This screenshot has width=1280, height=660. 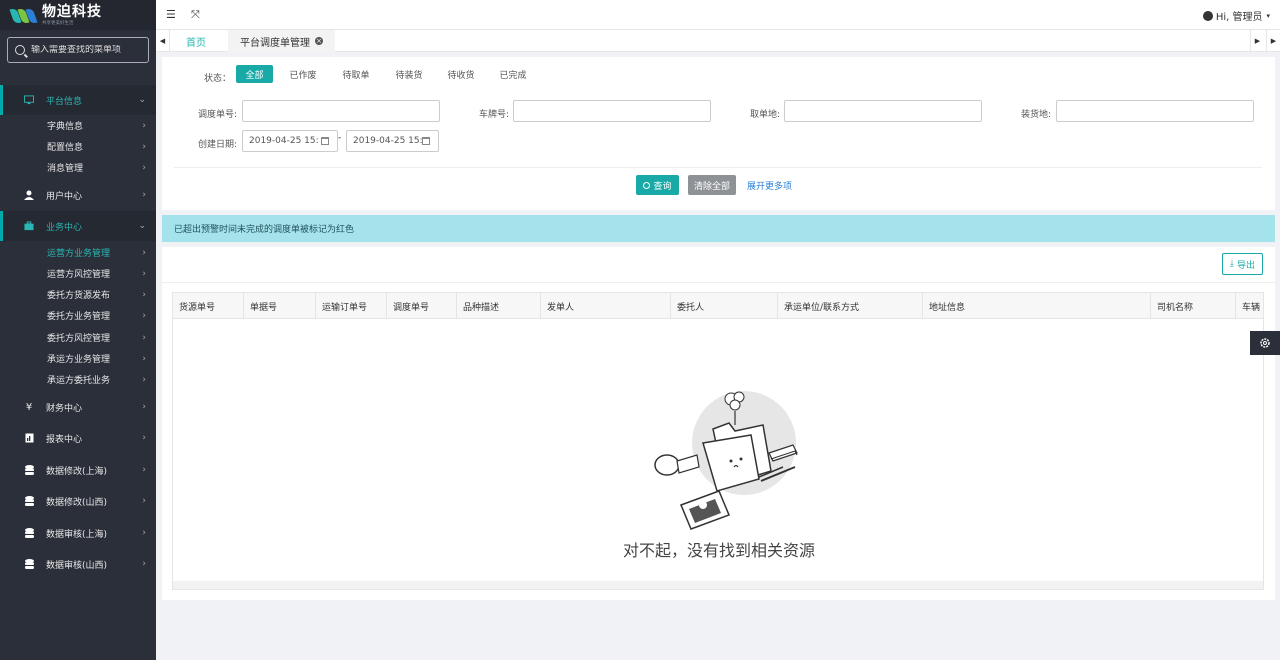 I want to click on brand-subtitle: 共享更美好生活, so click(x=58, y=22).